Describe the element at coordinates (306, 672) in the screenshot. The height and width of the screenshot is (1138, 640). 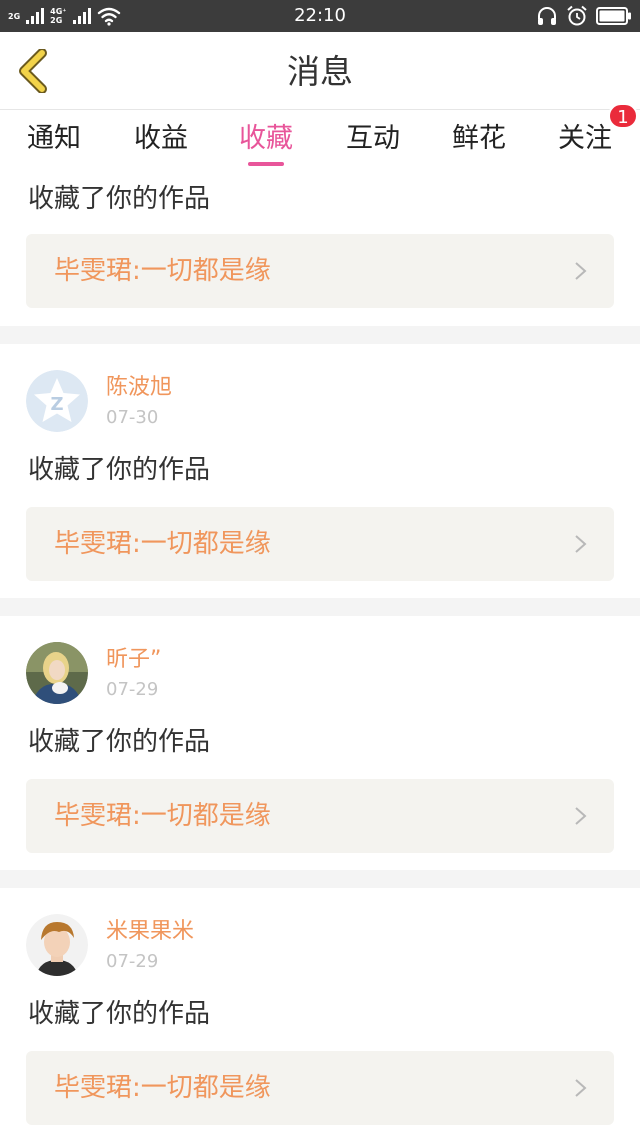
I see `user-row: 昕子” 07-29` at that location.